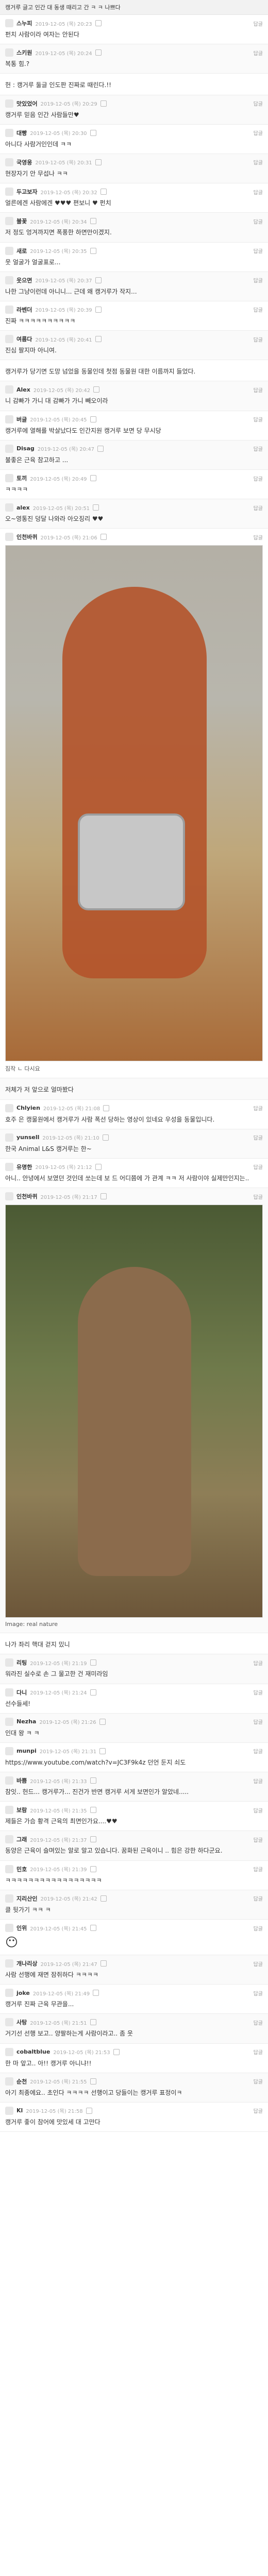 The width and height of the screenshot is (268, 2576). What do you see at coordinates (23, 1993) in the screenshot?
I see `nickname: joke` at bounding box center [23, 1993].